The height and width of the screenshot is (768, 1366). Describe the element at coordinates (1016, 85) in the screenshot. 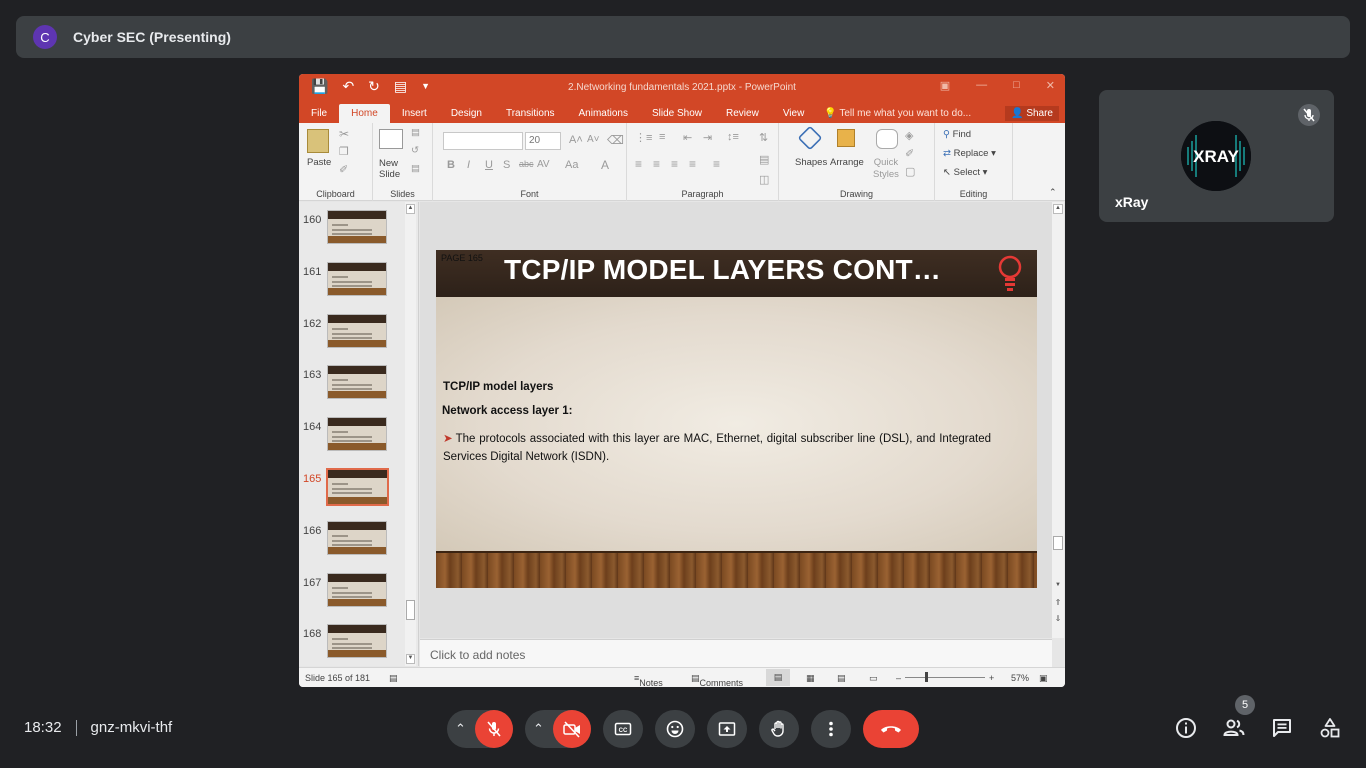

I see `maximize-icon: □` at that location.